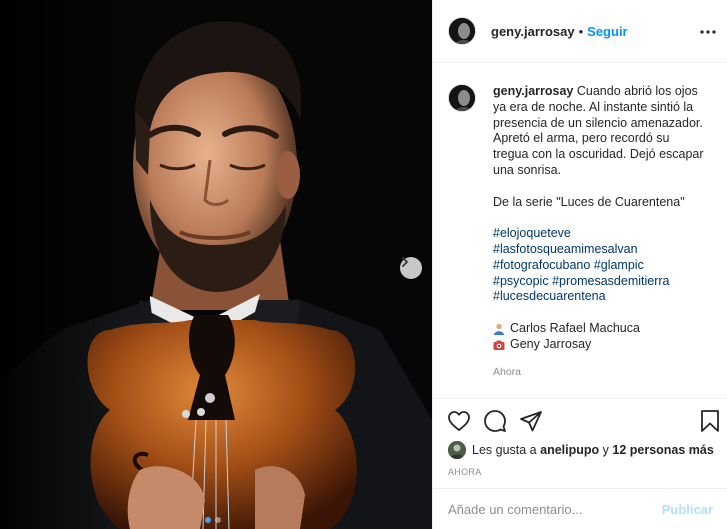  What do you see at coordinates (499, 345) in the screenshot?
I see `camera-emoji-icon` at bounding box center [499, 345].